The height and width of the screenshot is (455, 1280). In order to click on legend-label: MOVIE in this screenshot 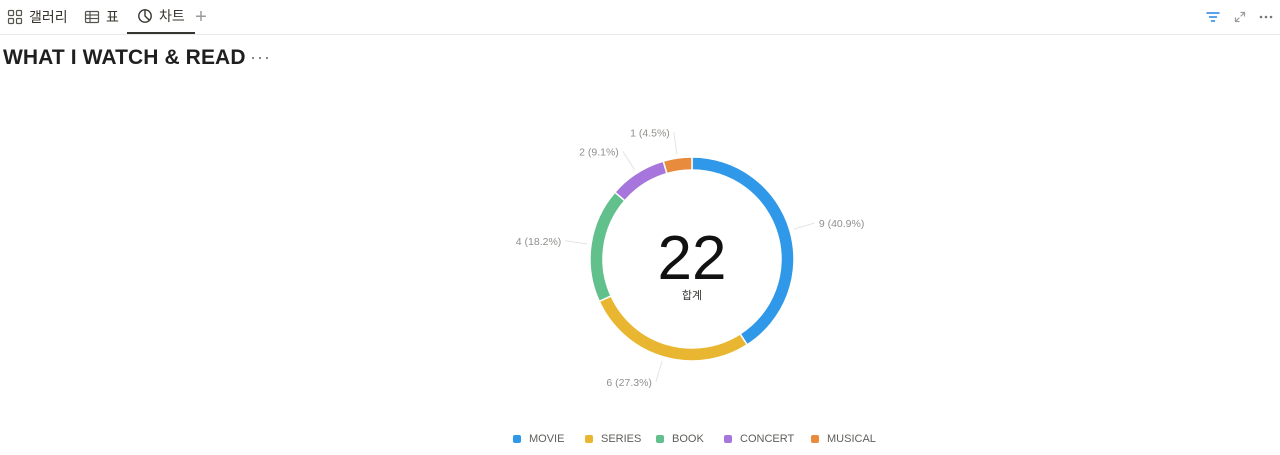, I will do `click(547, 439)`.